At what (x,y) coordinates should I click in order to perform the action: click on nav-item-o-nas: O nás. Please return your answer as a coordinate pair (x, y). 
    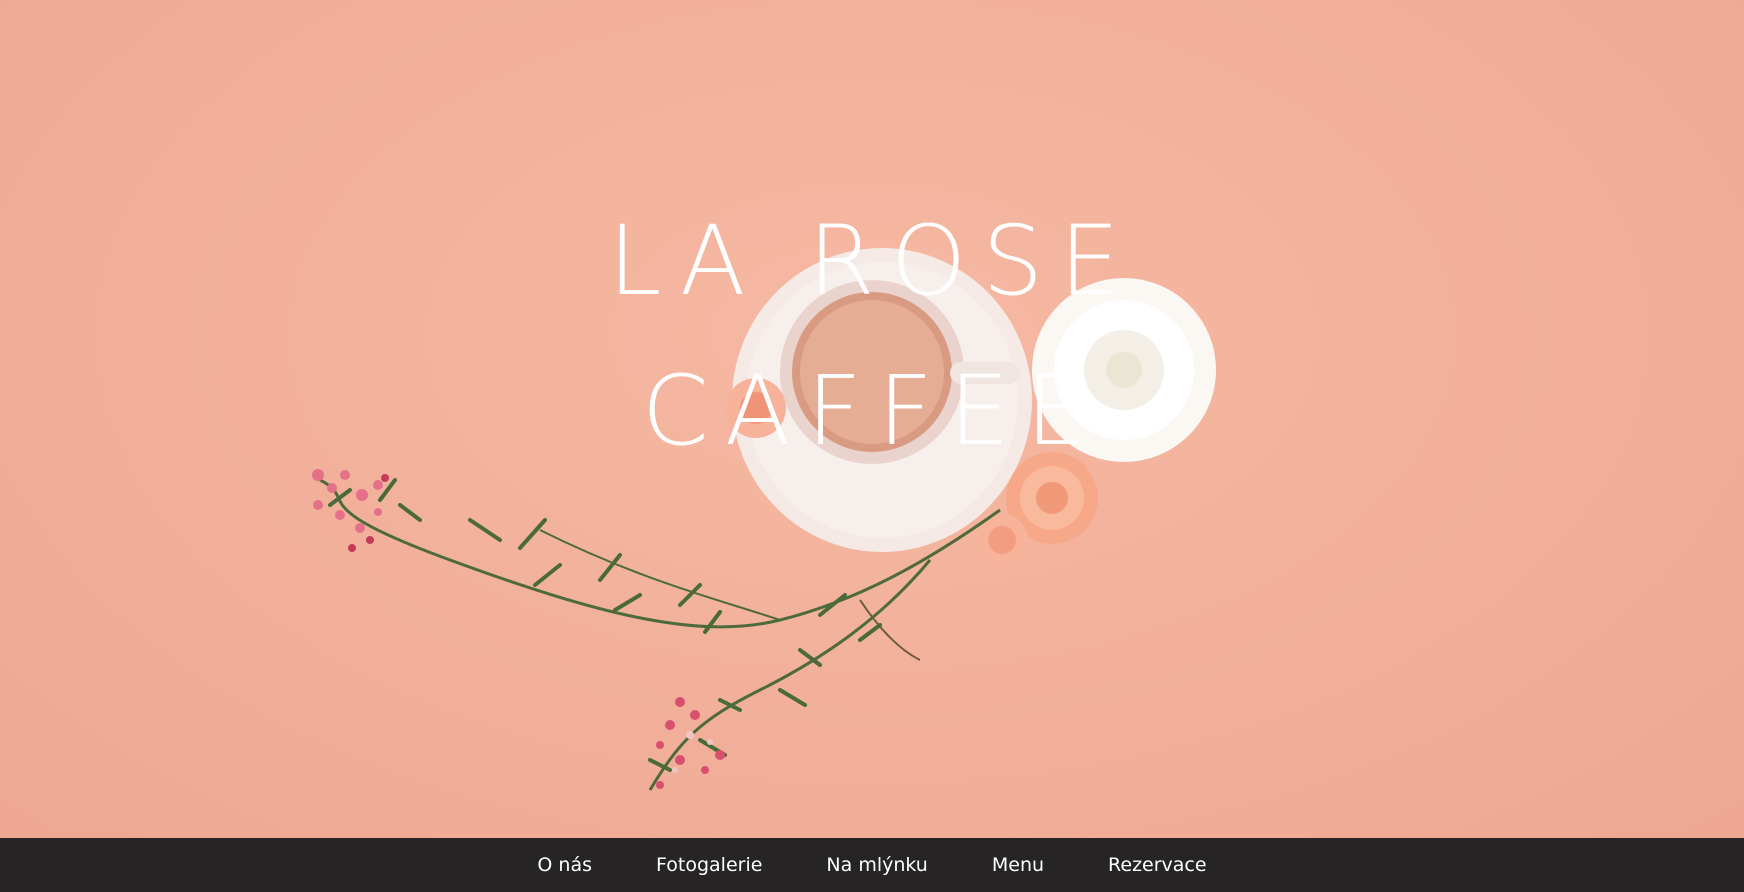
    Looking at the image, I should click on (564, 865).